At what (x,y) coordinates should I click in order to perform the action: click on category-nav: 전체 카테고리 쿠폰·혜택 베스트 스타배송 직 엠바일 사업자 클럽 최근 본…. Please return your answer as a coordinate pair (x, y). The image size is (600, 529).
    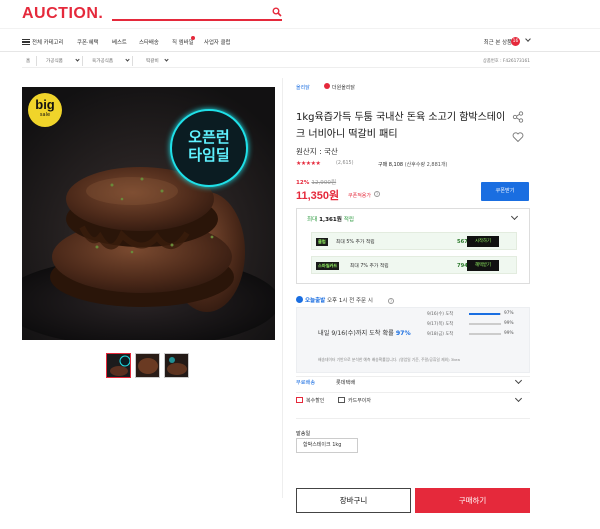
    Looking at the image, I should click on (300, 42).